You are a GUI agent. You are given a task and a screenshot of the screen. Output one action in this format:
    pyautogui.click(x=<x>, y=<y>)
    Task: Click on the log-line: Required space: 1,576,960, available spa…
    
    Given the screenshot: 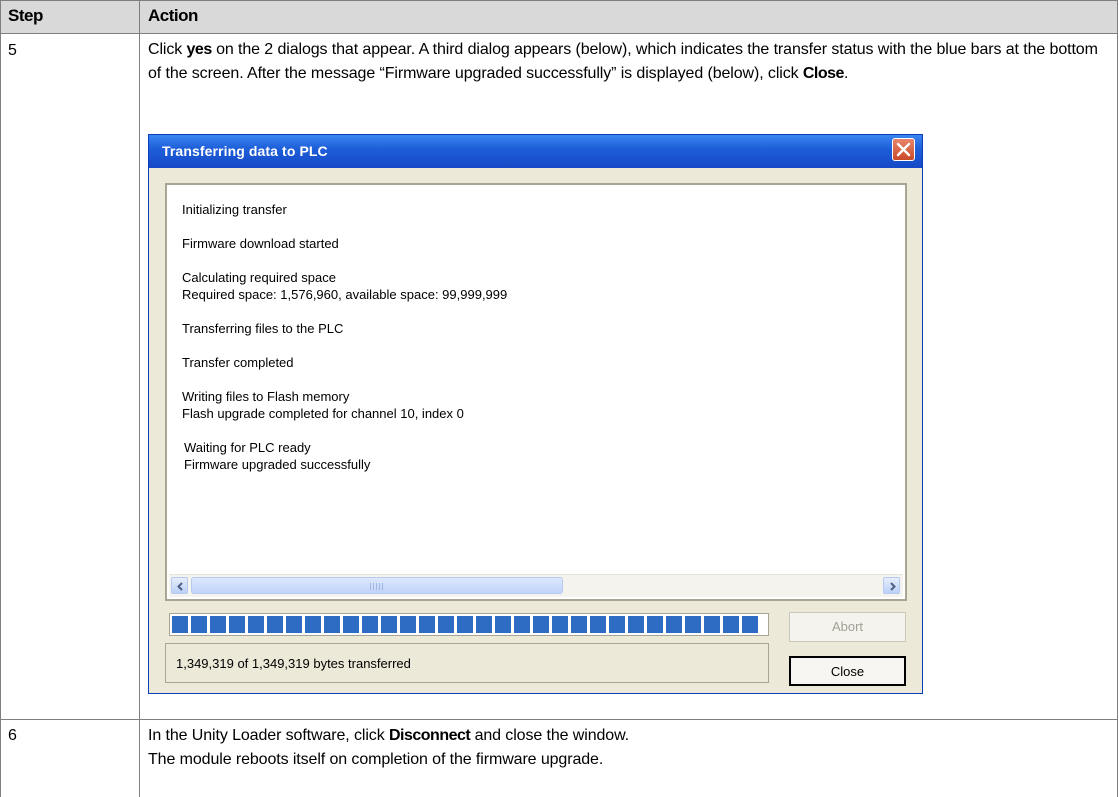 What is the action you would take?
    pyautogui.click(x=345, y=294)
    